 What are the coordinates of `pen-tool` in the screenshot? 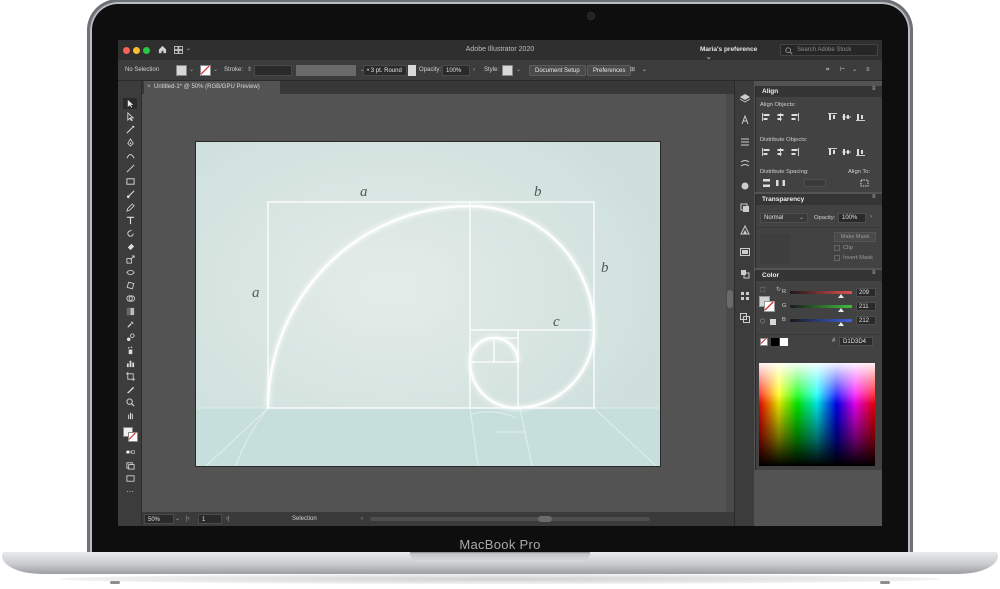 It's located at (130, 142).